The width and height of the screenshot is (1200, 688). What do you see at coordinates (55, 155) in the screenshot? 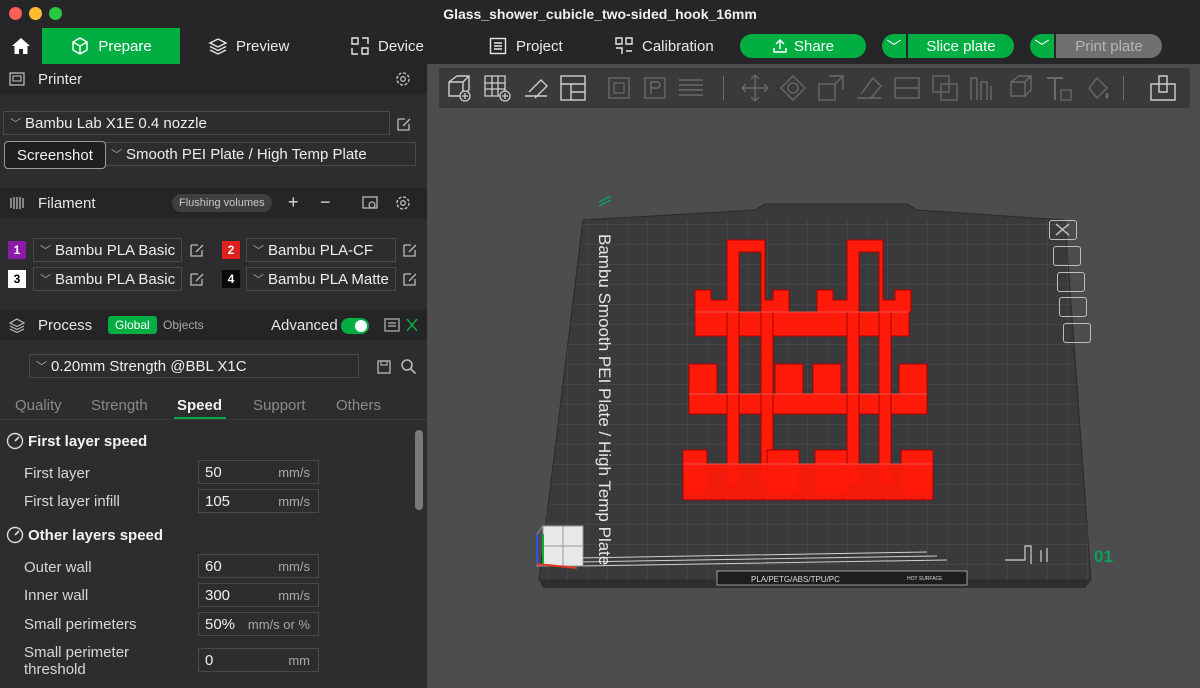
I see `screenshot-tooltip: Screenshot` at bounding box center [55, 155].